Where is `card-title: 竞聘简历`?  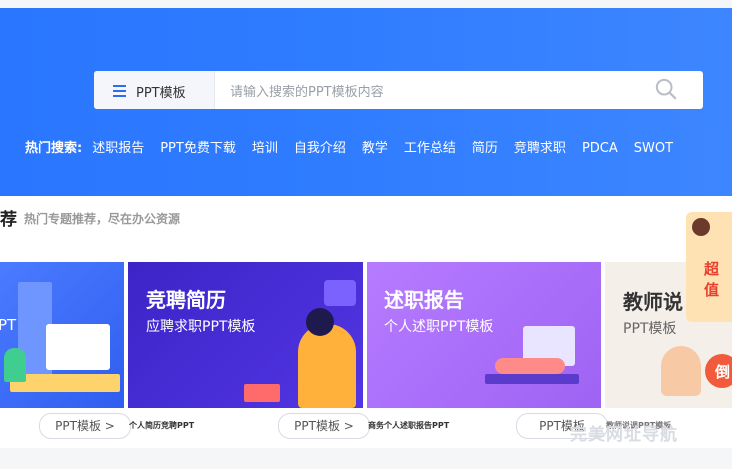 card-title: 竞聘简历 is located at coordinates (186, 300).